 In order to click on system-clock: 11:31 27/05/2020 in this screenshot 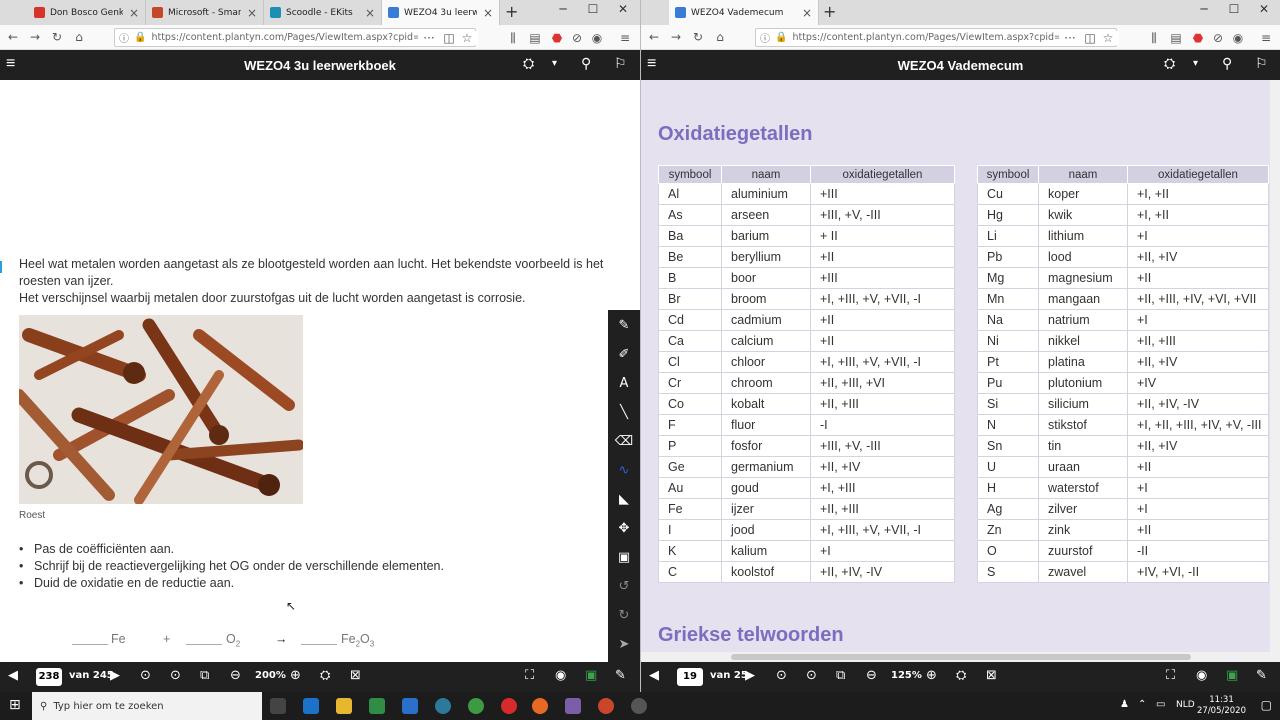, I will do `click(1221, 706)`.